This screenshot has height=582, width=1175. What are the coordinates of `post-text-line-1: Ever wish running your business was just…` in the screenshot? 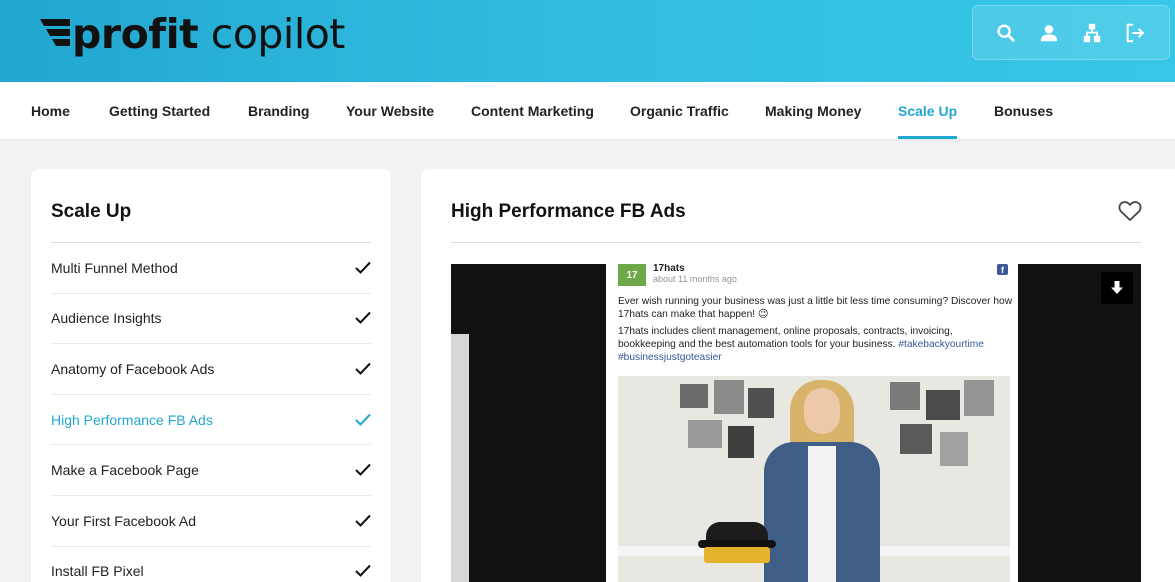 It's located at (815, 308).